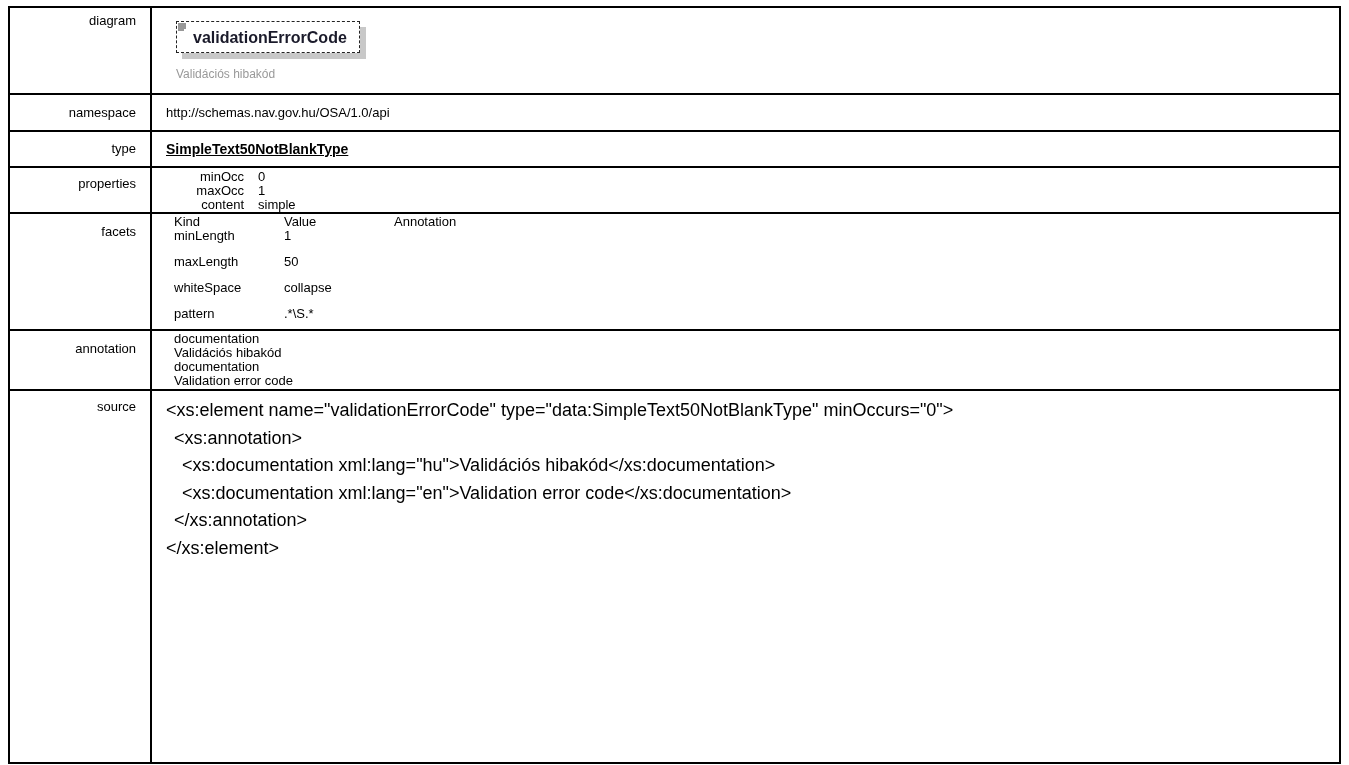 This screenshot has height=765, width=1349. Describe the element at coordinates (205, 236) in the screenshot. I see `facet-kind: minLength` at that location.